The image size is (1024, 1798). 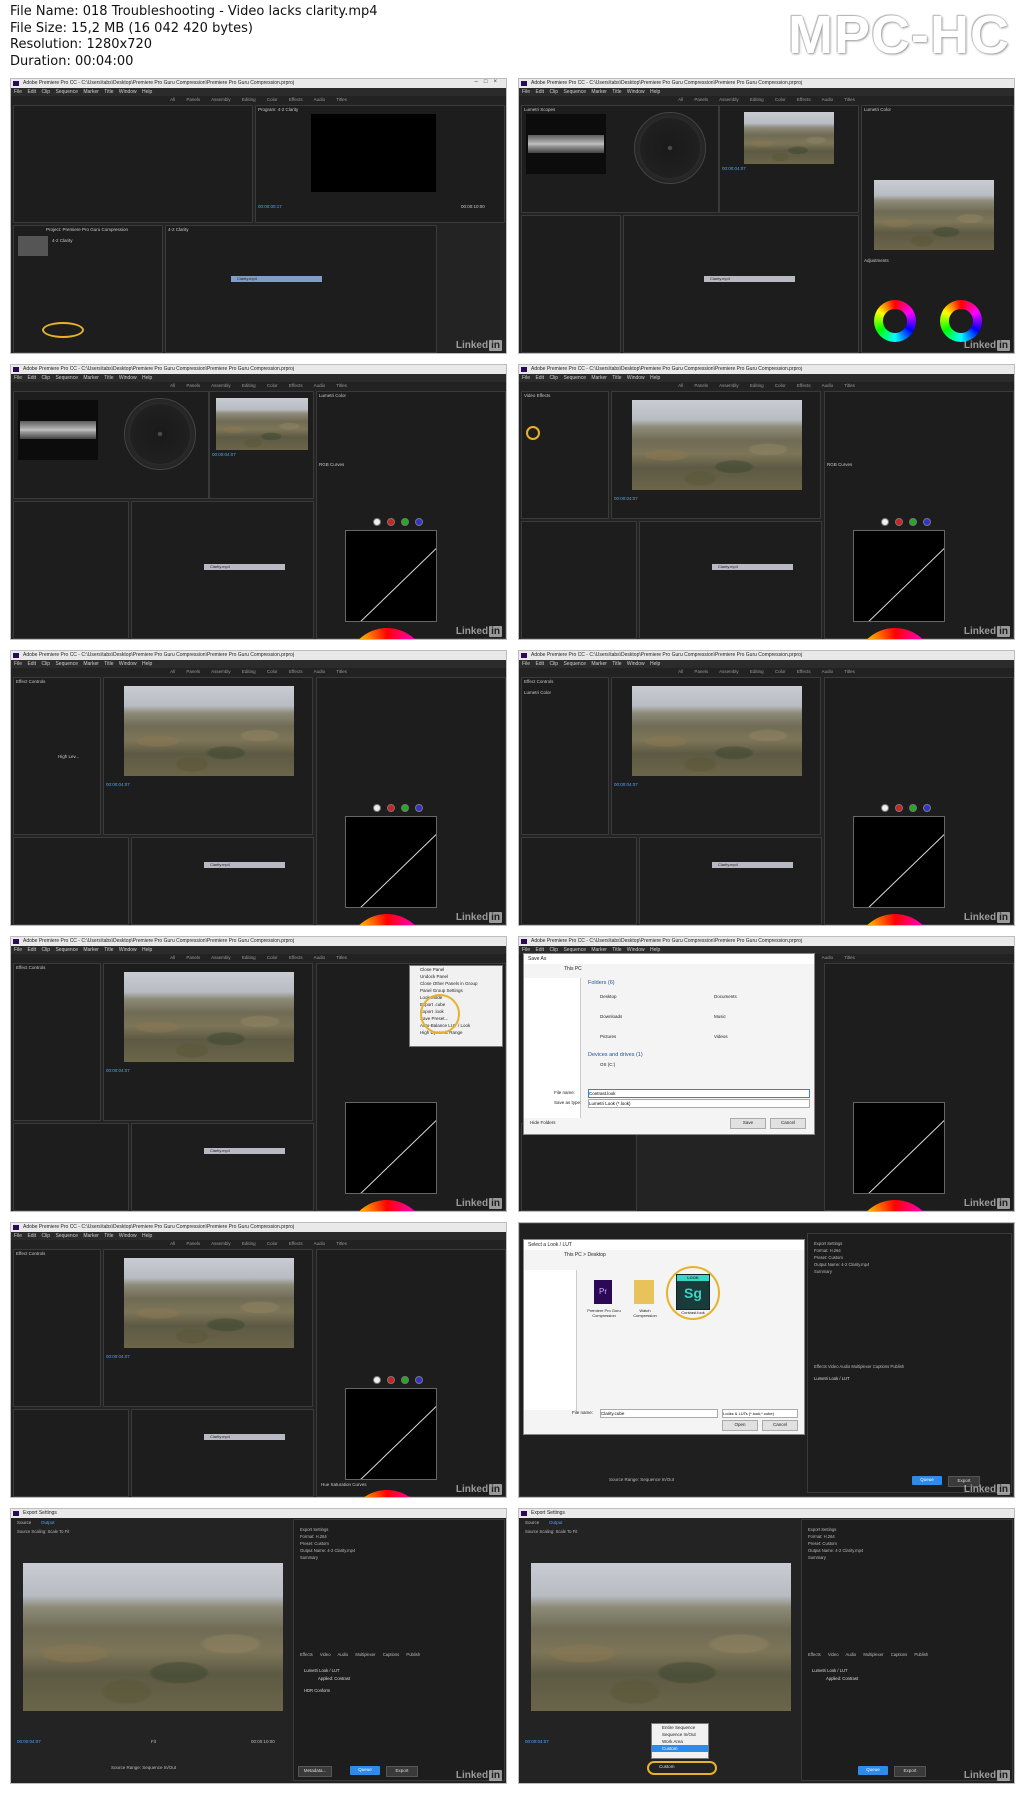 What do you see at coordinates (456, 969) in the screenshot?
I see `menu-item-close-panel: Close Panel` at bounding box center [456, 969].